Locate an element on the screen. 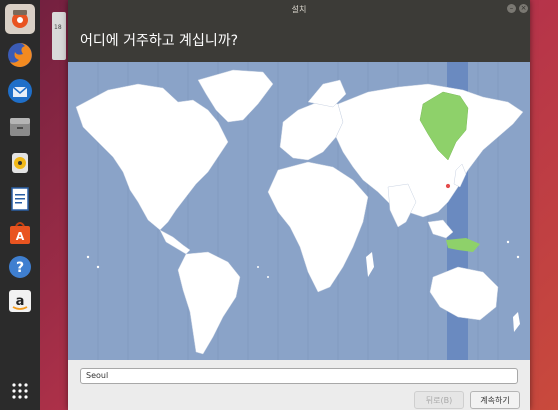 The height and width of the screenshot is (410, 558). central-america is located at coordinates (175, 242).